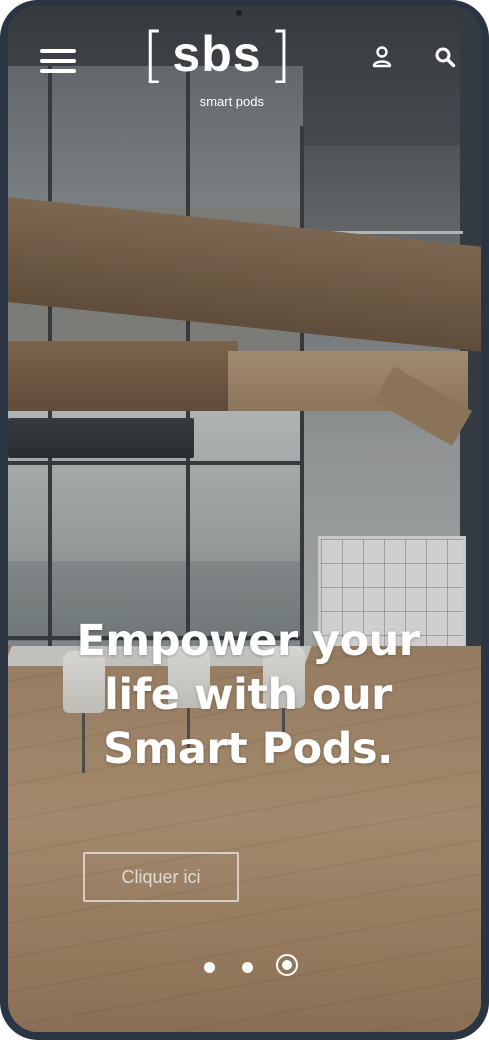  I want to click on logo: [ sbs ] smart pods, so click(217, 65).